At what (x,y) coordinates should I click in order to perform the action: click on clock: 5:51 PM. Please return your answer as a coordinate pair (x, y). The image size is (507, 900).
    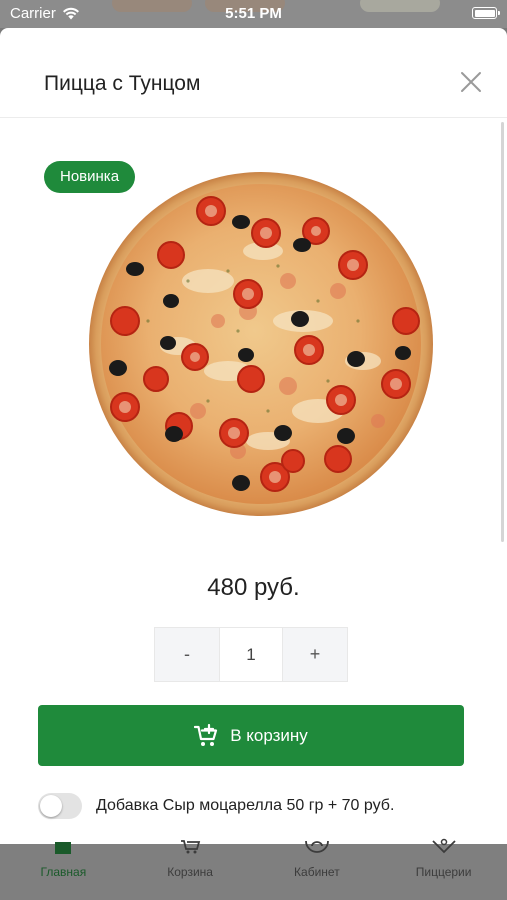
    Looking at the image, I should click on (253, 13).